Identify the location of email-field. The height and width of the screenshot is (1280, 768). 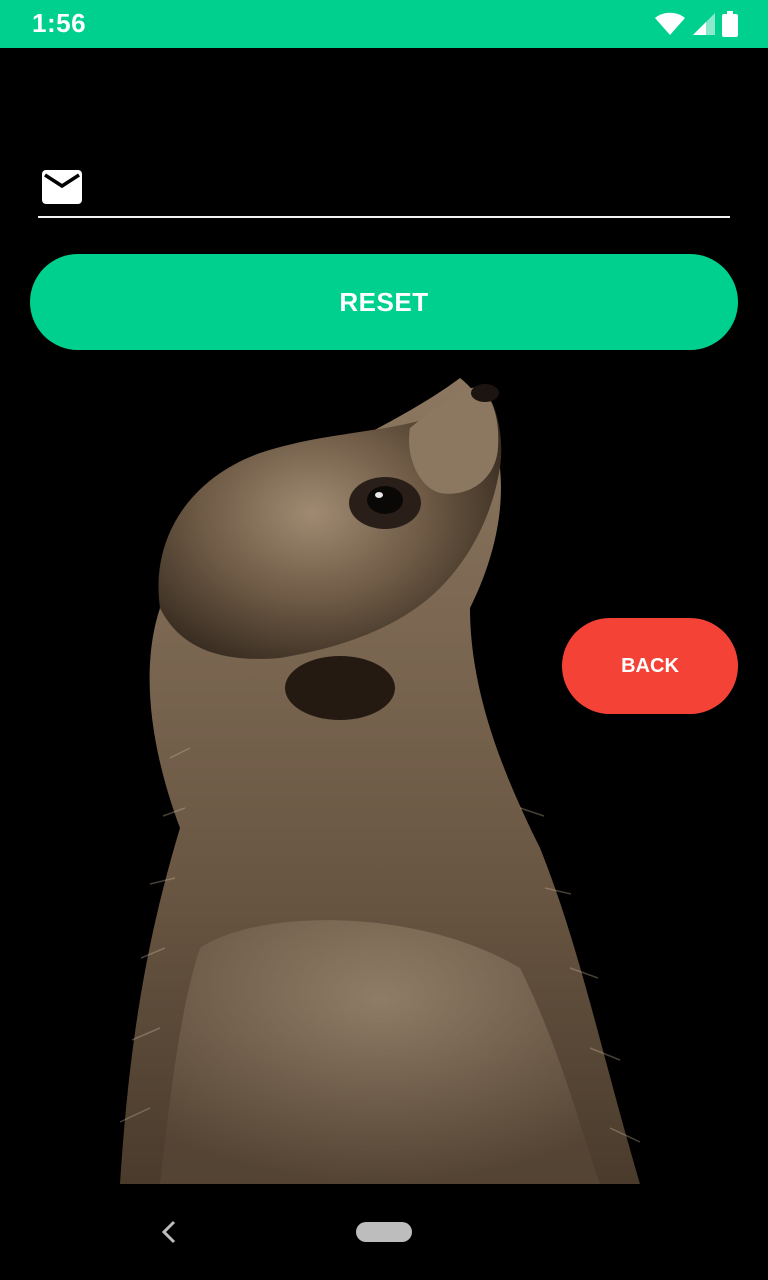
(384, 189).